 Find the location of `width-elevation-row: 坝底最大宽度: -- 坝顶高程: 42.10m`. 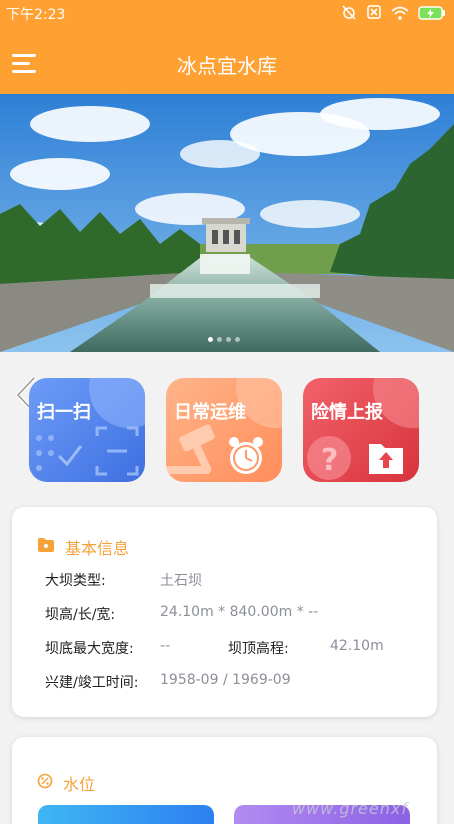

width-elevation-row: 坝底最大宽度: -- 坝顶高程: 42.10m is located at coordinates (214, 648).